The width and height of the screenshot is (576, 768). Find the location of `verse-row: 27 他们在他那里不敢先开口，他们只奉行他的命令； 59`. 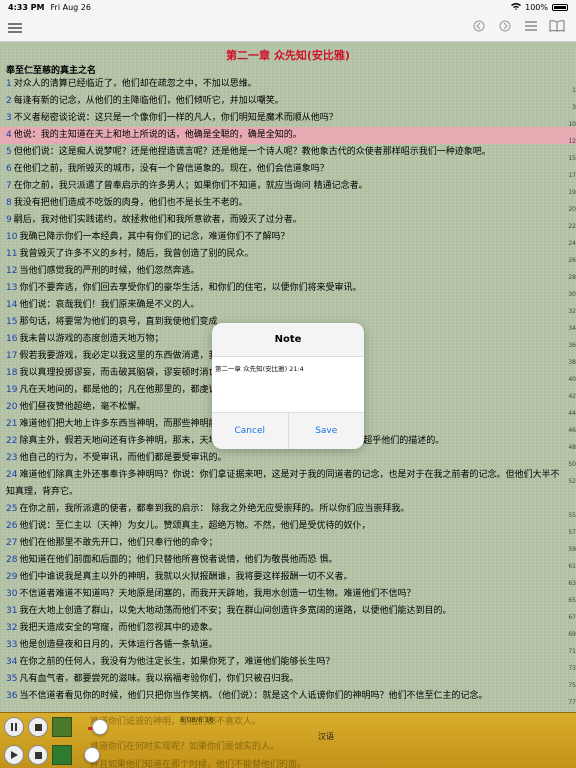

verse-row: 27 他们在他那里不敢先开口，他们只奉行他的命令； 59 is located at coordinates (288, 543).